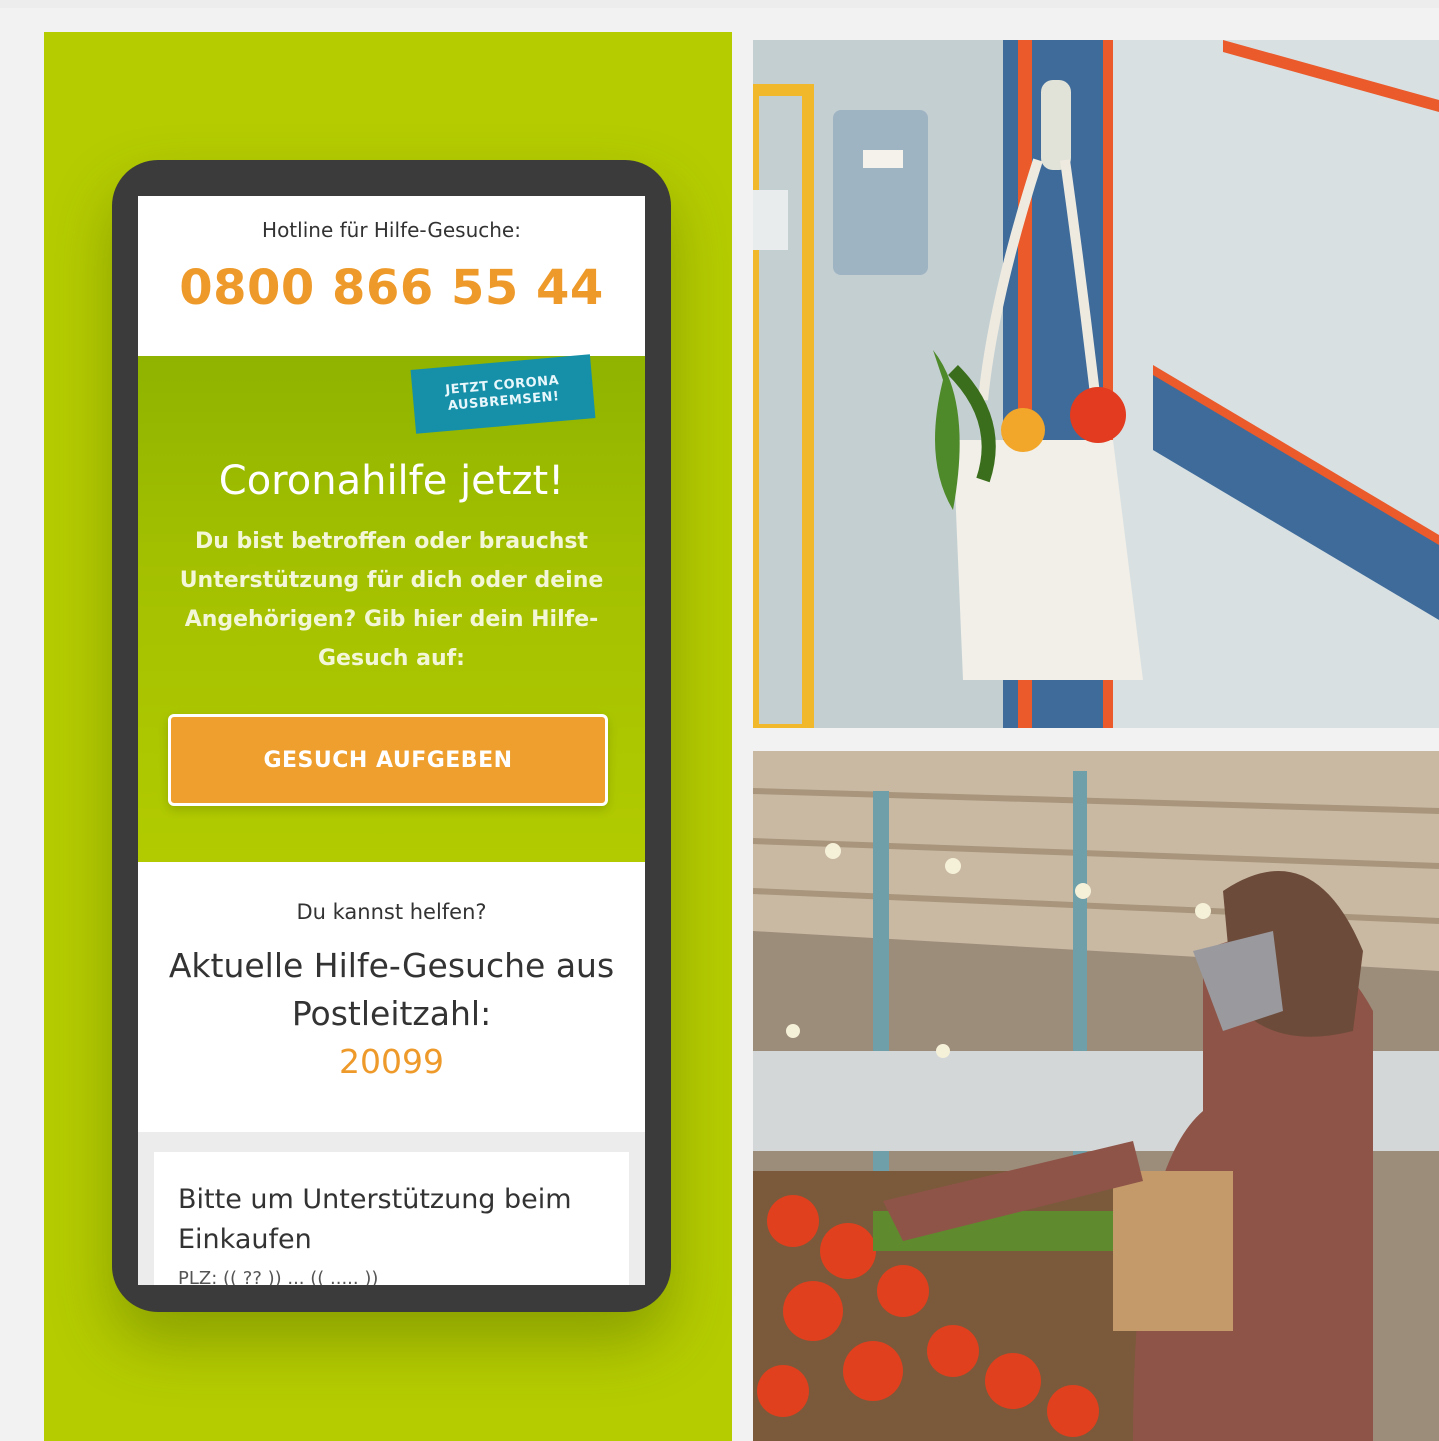  What do you see at coordinates (391, 230) in the screenshot?
I see `hotline-label: Hotline für Hilfe-Gesuche:` at bounding box center [391, 230].